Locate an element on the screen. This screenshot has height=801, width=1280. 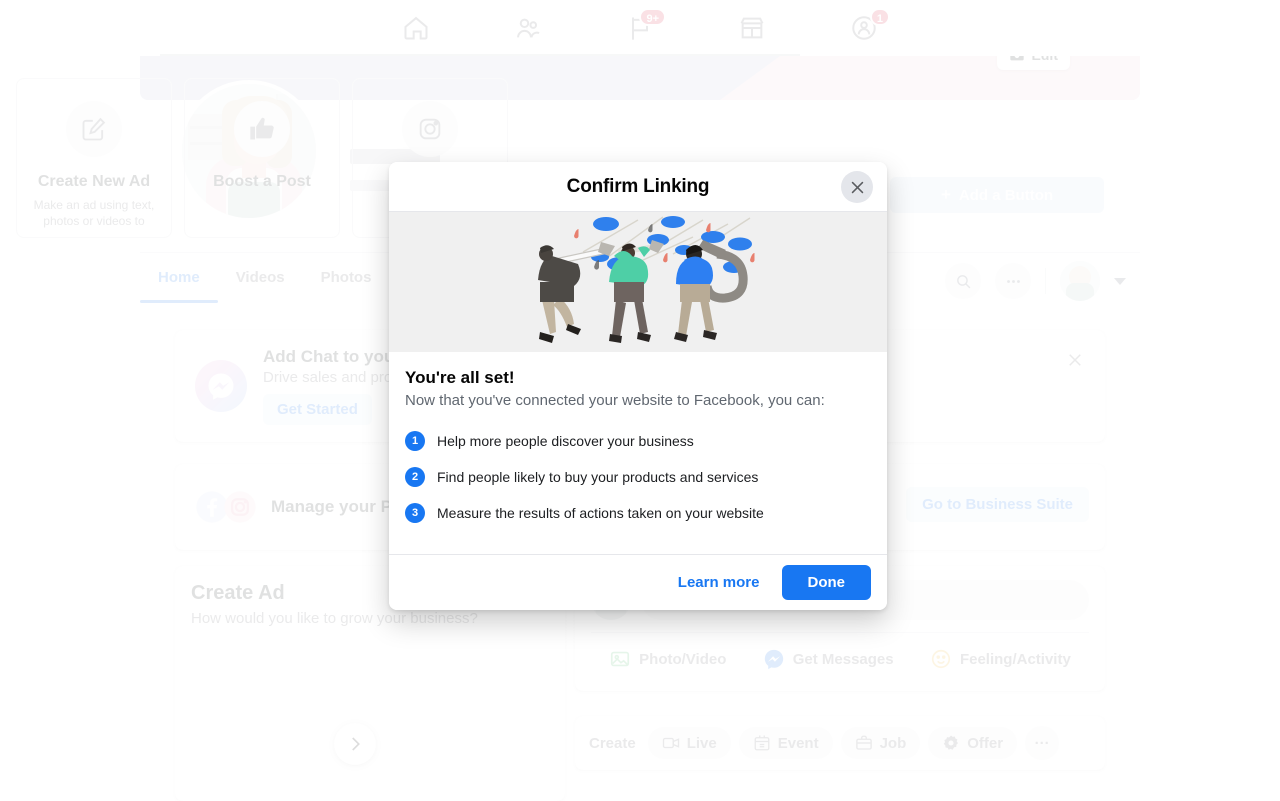
dismiss-chat-card-button is located at coordinates (1075, 360).